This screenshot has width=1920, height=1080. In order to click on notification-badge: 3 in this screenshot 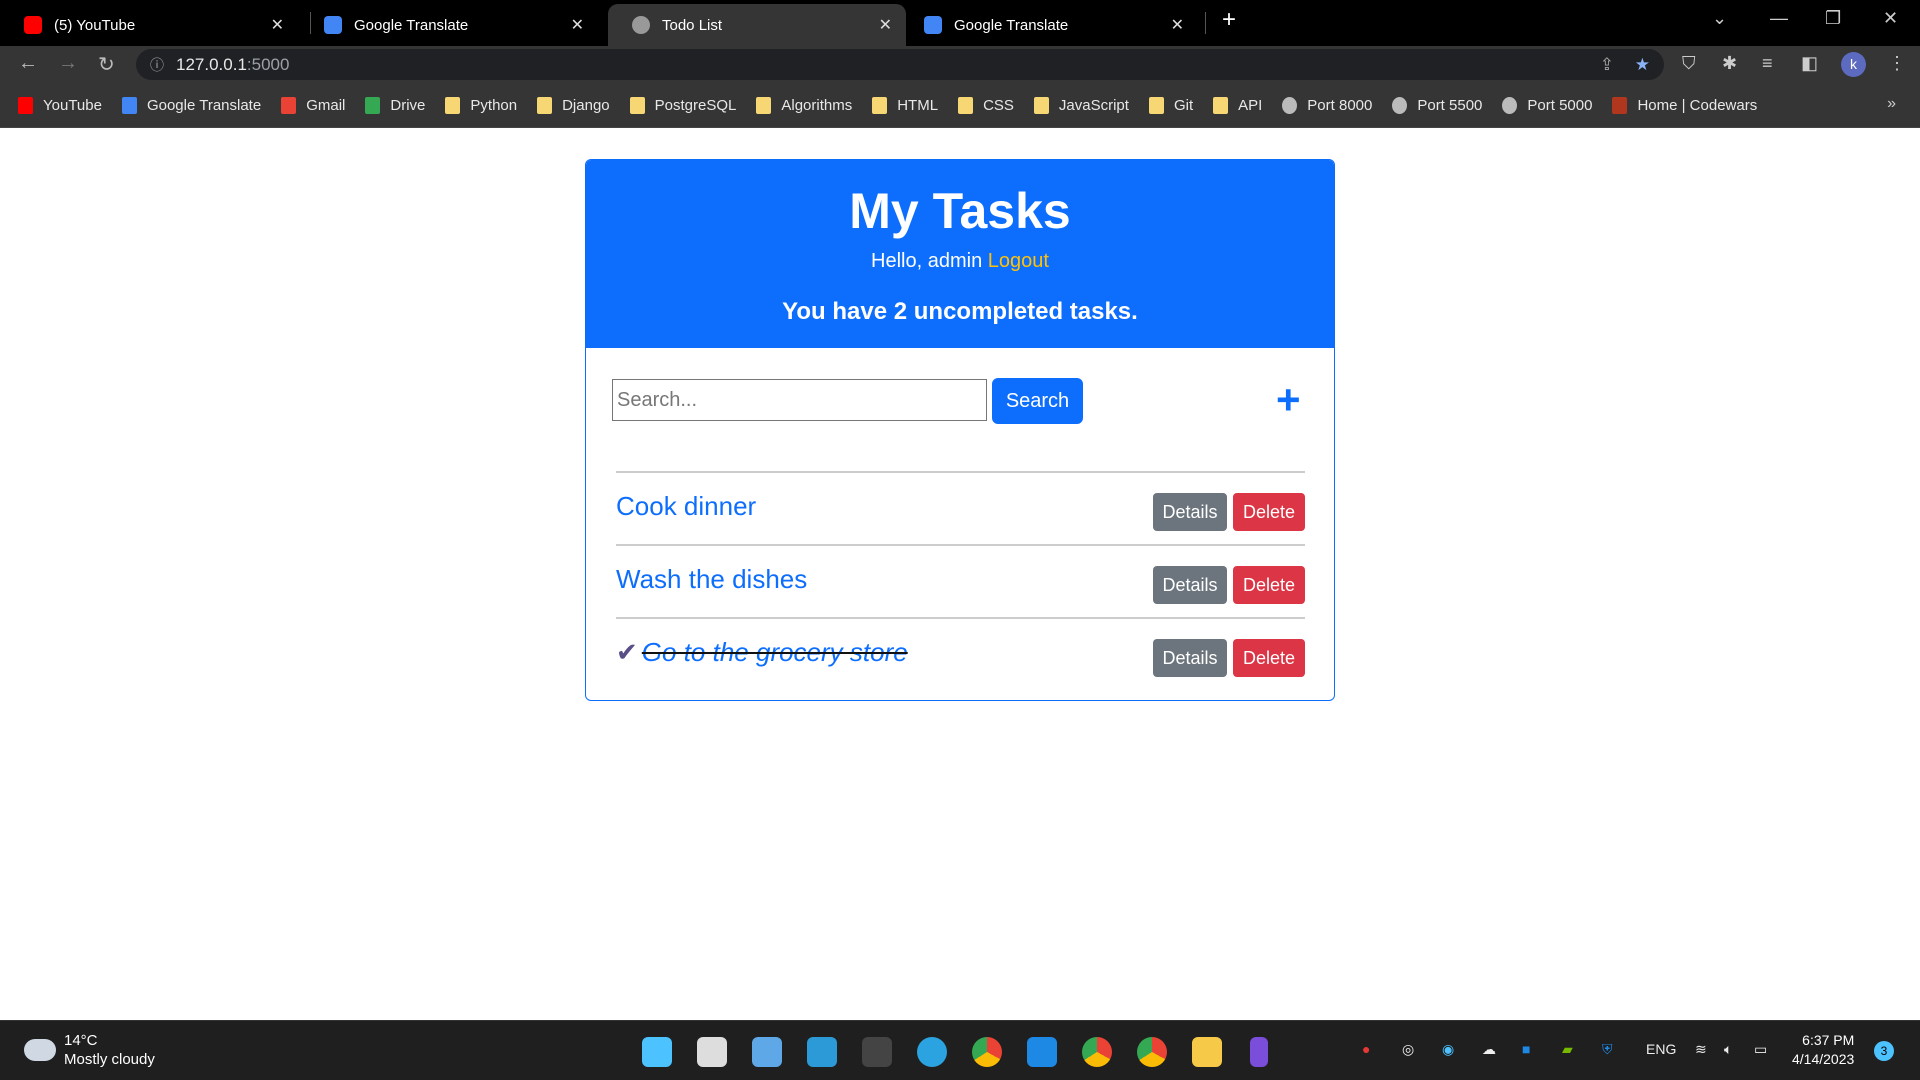, I will do `click(1884, 1051)`.